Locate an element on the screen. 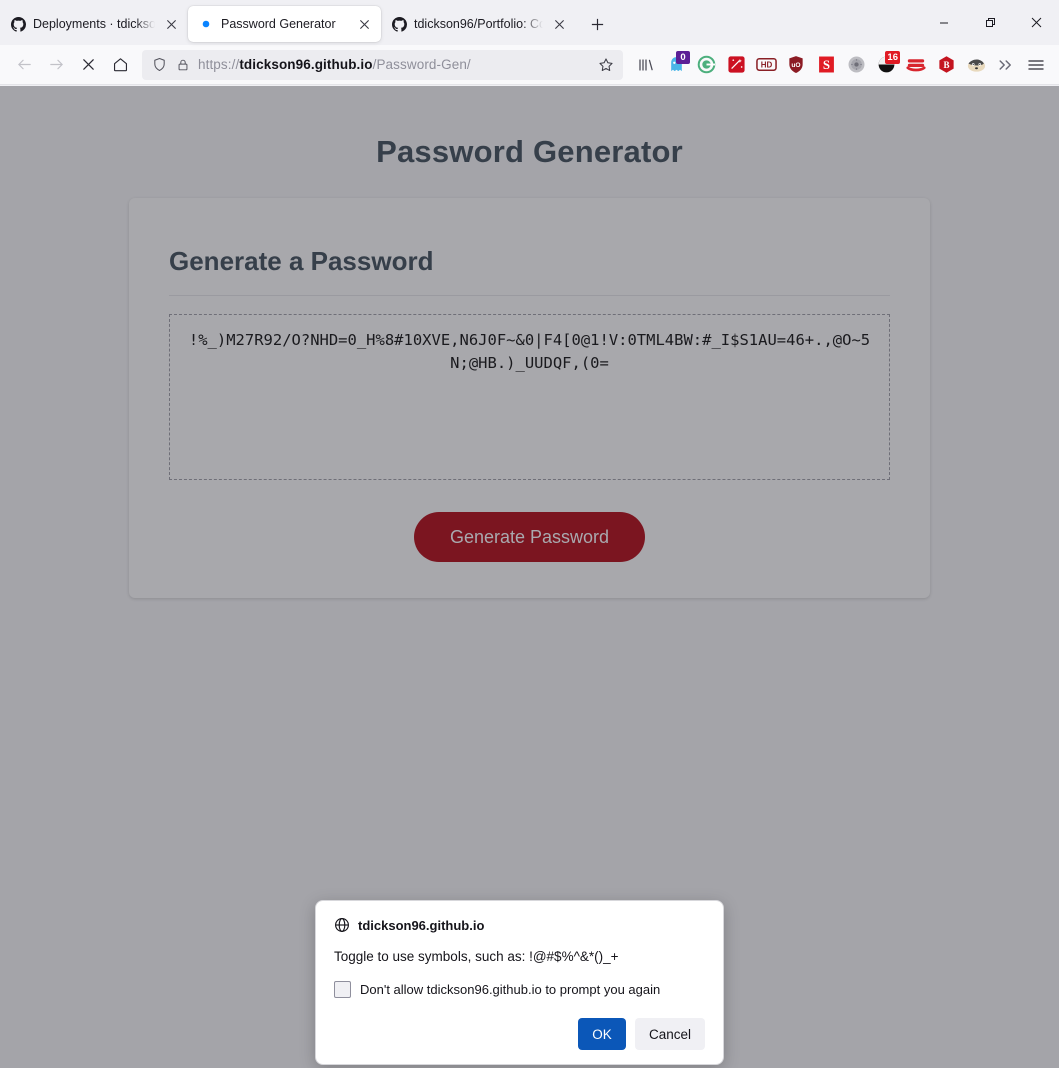 This screenshot has height=1068, width=1059. hd-extension-icon: HD is located at coordinates (766, 65).